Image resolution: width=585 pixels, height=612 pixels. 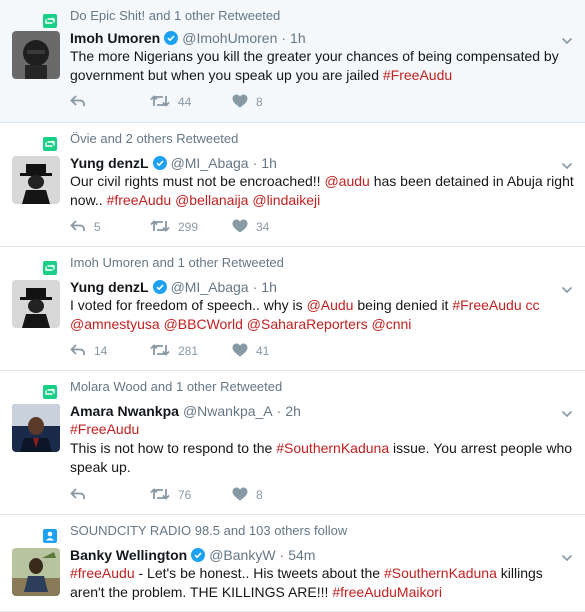 I want to click on tweet-header: Imoh Umoren @ImohUmoren · 1h, so click(x=188, y=38).